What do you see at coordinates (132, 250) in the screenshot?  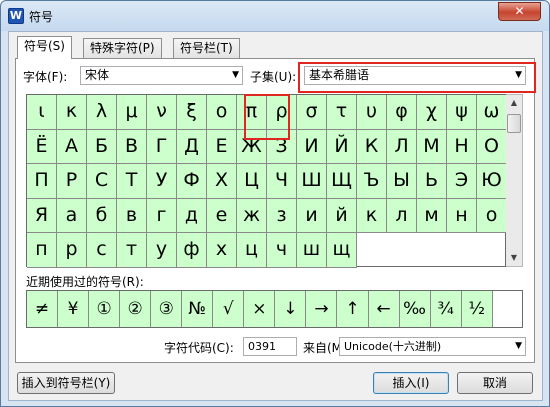 I see `symbol-cell: т` at bounding box center [132, 250].